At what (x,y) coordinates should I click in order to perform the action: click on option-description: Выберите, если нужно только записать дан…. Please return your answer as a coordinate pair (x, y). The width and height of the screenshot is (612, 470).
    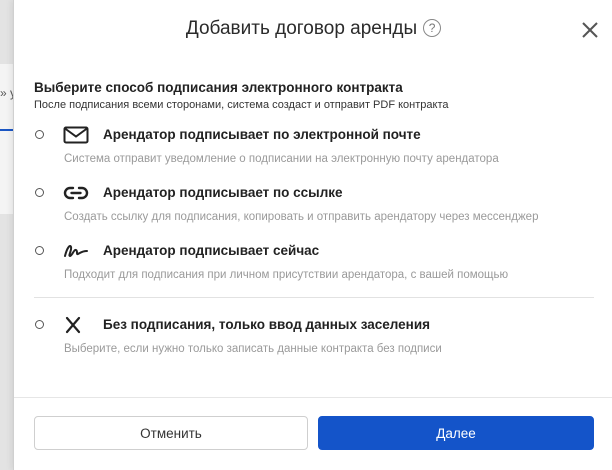
    Looking at the image, I should click on (253, 349).